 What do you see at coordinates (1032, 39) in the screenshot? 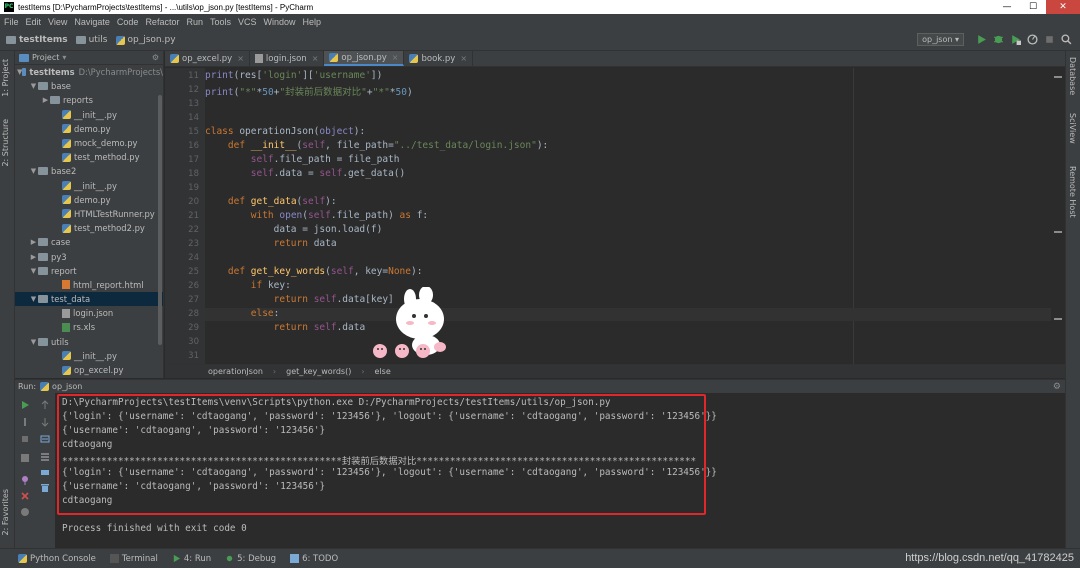
I see `profile-icon` at bounding box center [1032, 39].